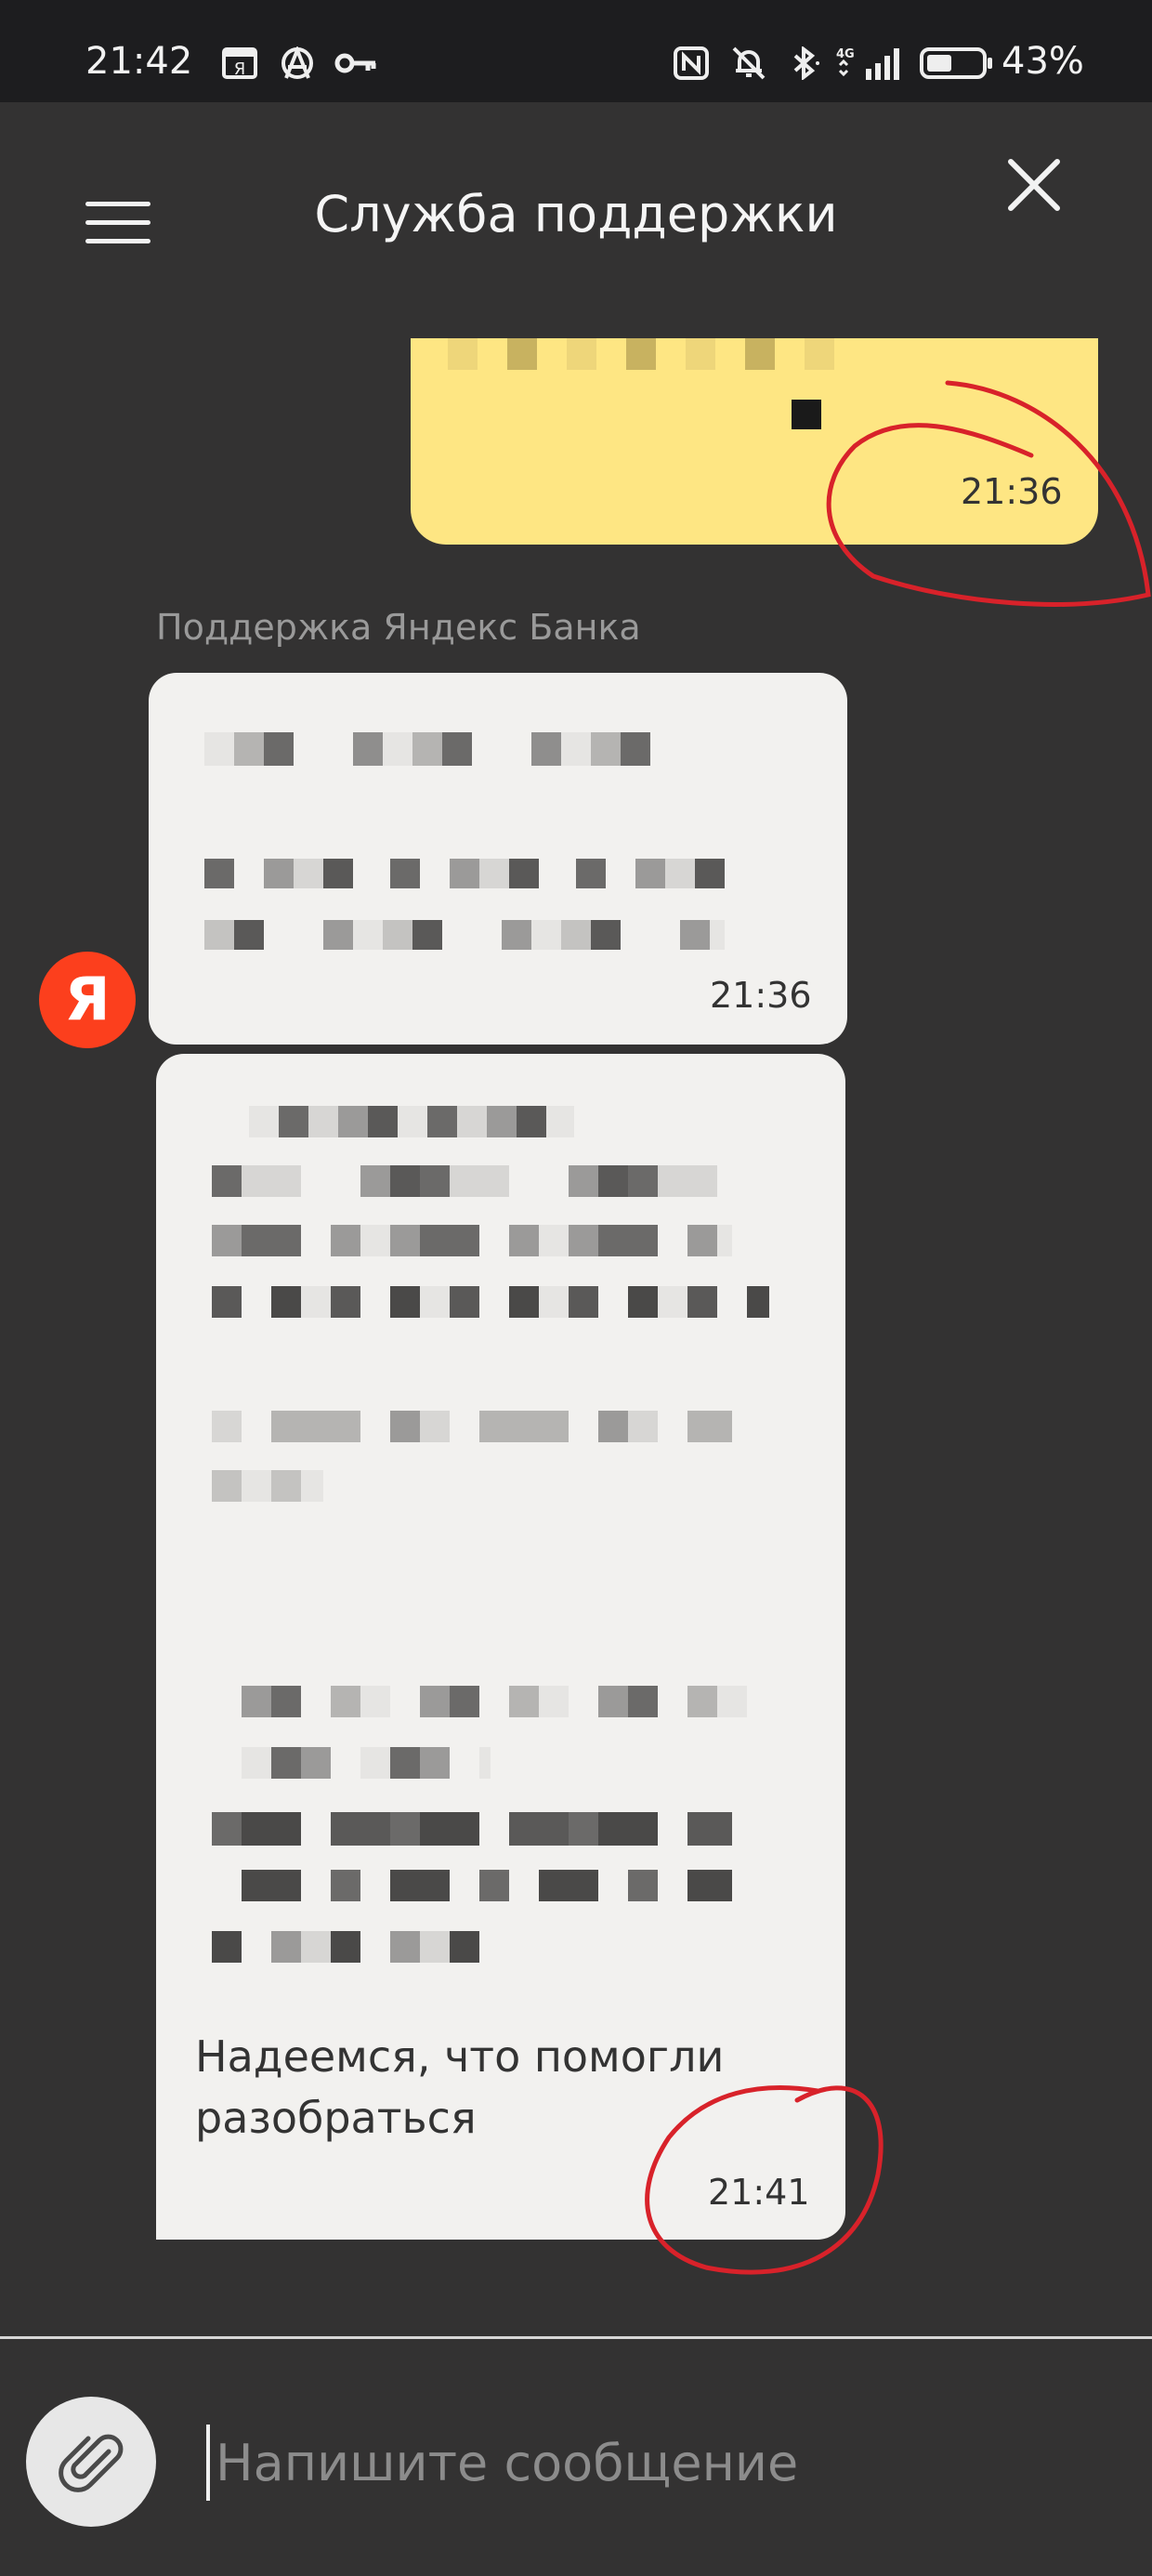 The width and height of the screenshot is (1152, 2576). I want to click on status-time: 21:42, so click(139, 61).